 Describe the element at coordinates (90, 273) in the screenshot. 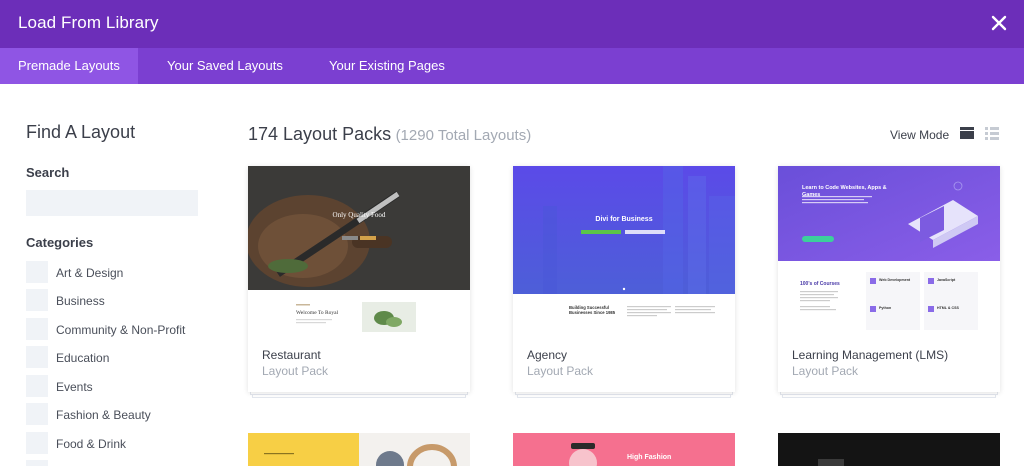

I see `category-label: Art & Design` at that location.